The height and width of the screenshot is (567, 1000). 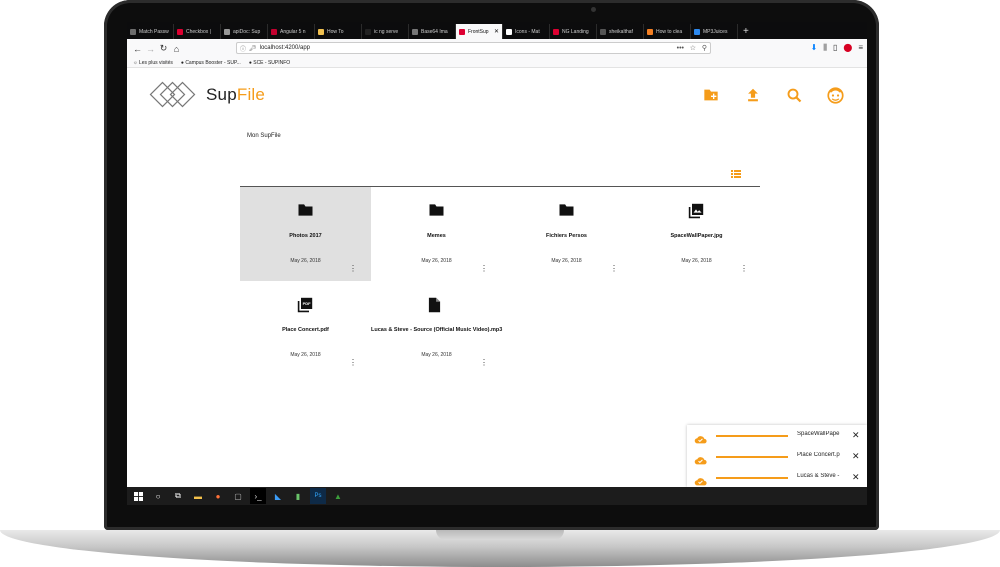 What do you see at coordinates (176, 49) in the screenshot?
I see `home-icon: ⌂` at bounding box center [176, 49].